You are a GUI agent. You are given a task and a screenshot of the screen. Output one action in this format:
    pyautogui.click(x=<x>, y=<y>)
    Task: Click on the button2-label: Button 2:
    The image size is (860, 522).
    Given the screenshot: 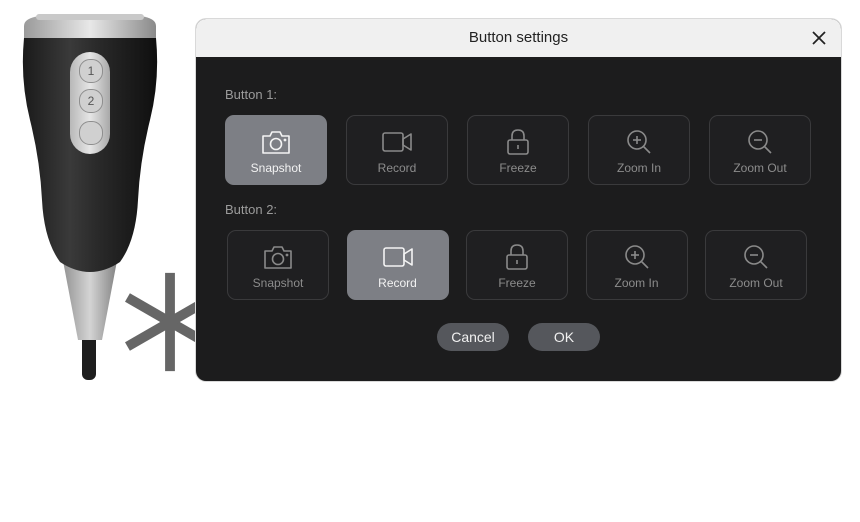 What is the action you would take?
    pyautogui.click(x=251, y=209)
    